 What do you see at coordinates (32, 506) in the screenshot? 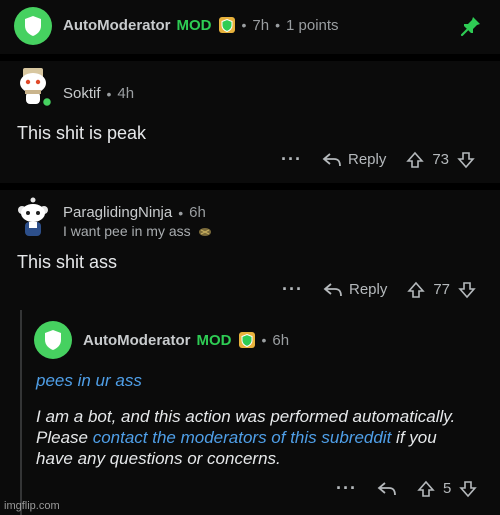
I see `watermark: imgflip.com` at bounding box center [32, 506].